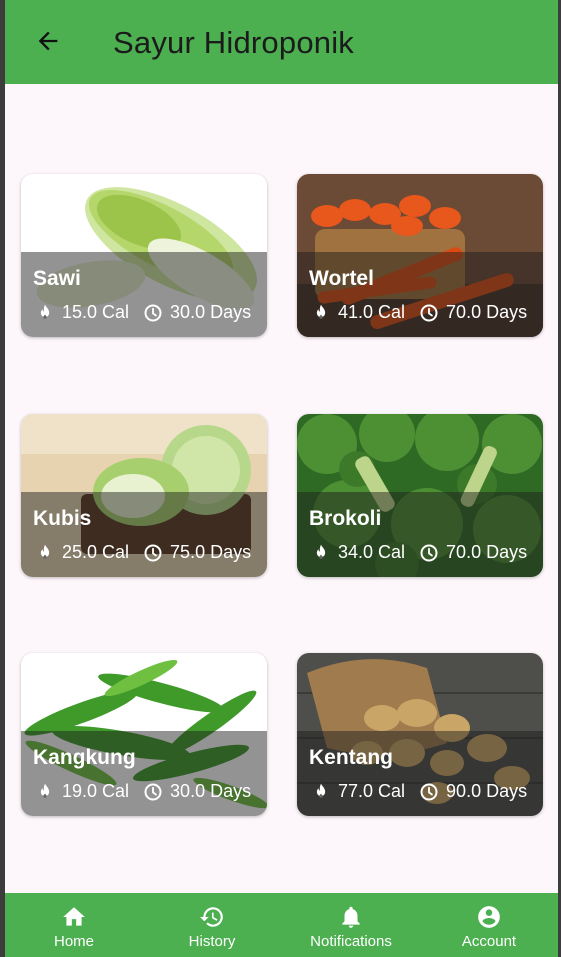 The width and height of the screenshot is (561, 957). What do you see at coordinates (372, 552) in the screenshot?
I see `calories-value: 34.0 Cal` at bounding box center [372, 552].